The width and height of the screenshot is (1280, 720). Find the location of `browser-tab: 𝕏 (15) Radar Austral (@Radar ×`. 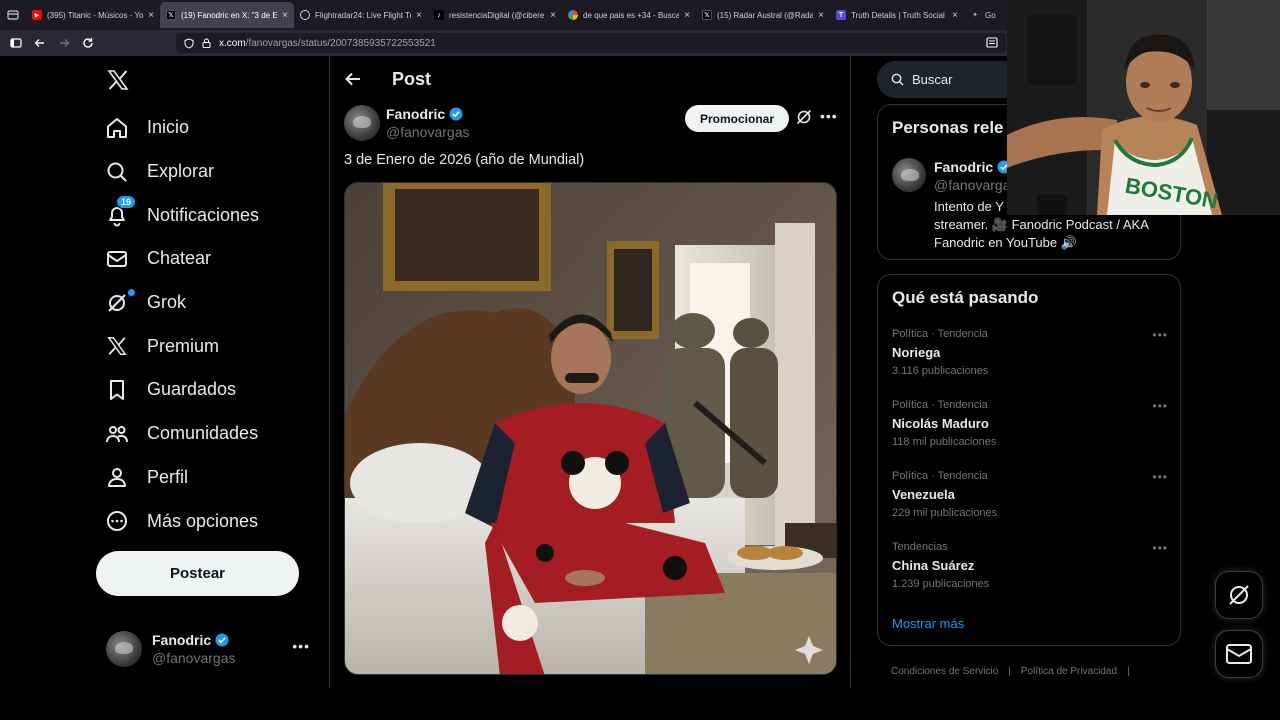

browser-tab: 𝕏 (15) Radar Austral (@Radar × is located at coordinates (763, 15).